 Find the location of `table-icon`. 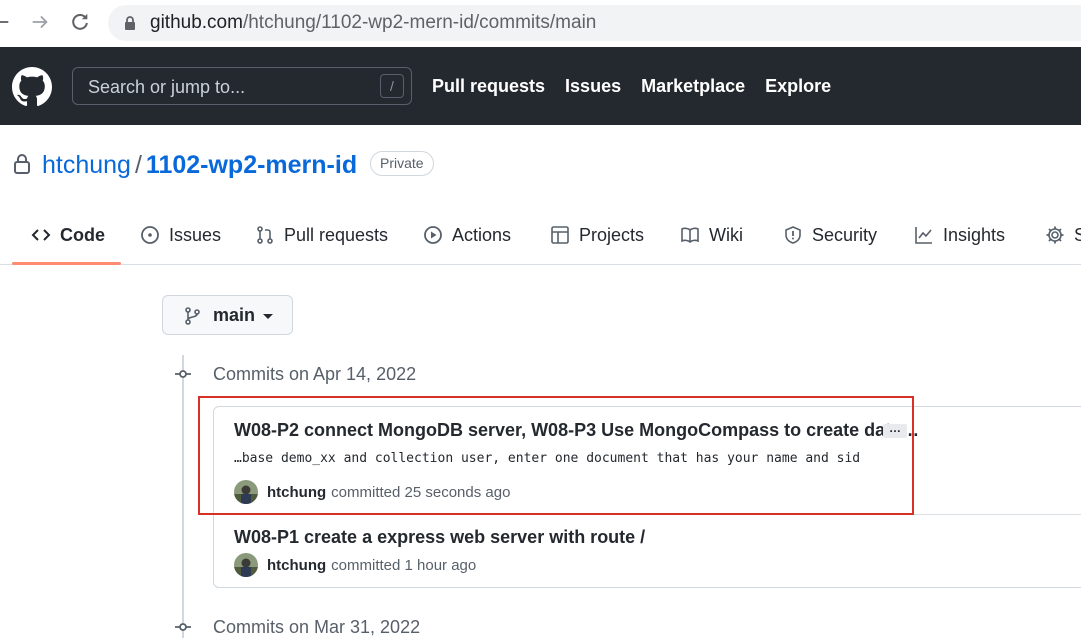

table-icon is located at coordinates (560, 235).